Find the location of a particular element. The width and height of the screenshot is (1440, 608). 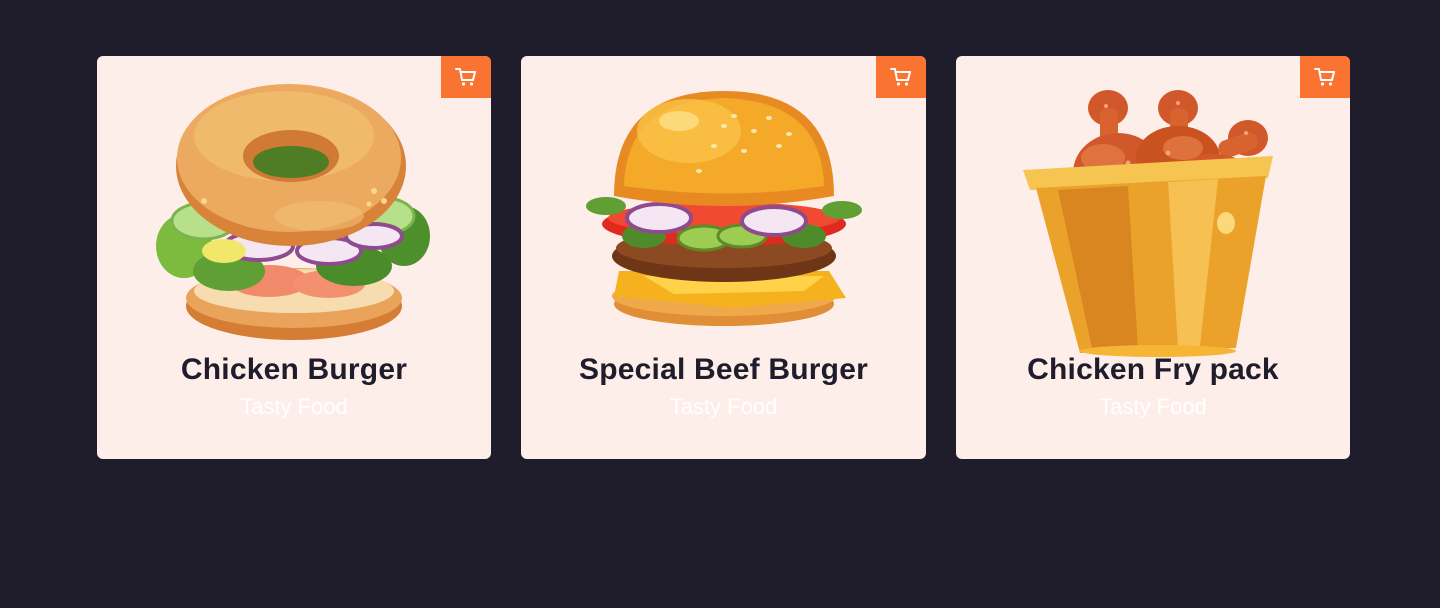

fried-chicken-bucket-image is located at coordinates (1148, 223).